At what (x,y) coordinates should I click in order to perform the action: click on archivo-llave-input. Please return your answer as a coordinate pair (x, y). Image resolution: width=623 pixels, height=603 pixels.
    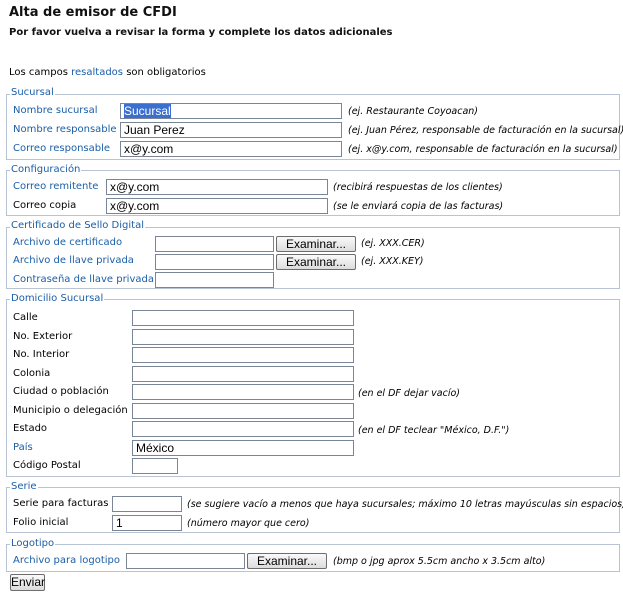
    Looking at the image, I should click on (214, 262).